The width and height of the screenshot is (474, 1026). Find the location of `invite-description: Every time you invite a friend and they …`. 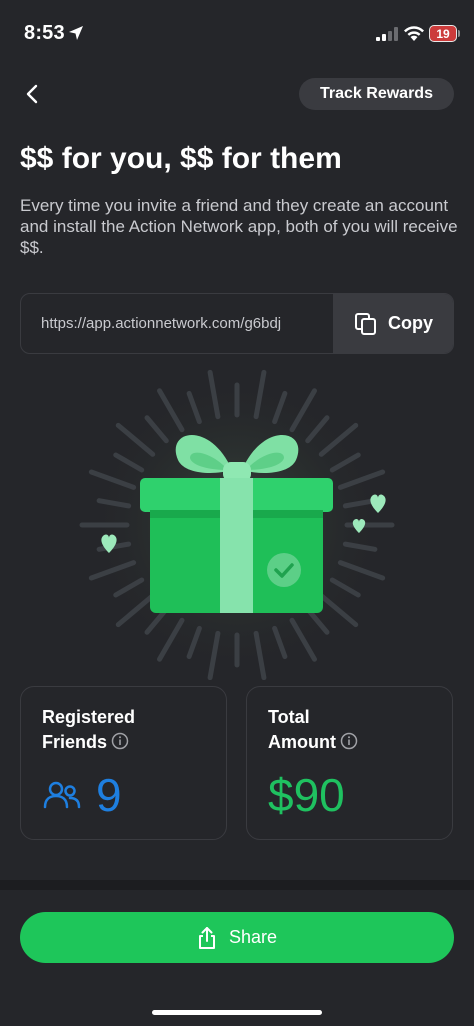

invite-description: Every time you invite a friend and they … is located at coordinates (239, 226).